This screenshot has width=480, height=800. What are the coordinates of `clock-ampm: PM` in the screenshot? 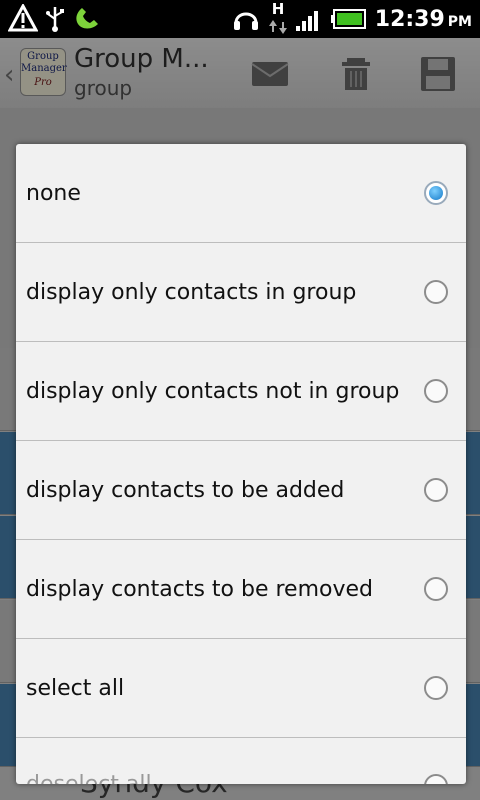 It's located at (459, 21).